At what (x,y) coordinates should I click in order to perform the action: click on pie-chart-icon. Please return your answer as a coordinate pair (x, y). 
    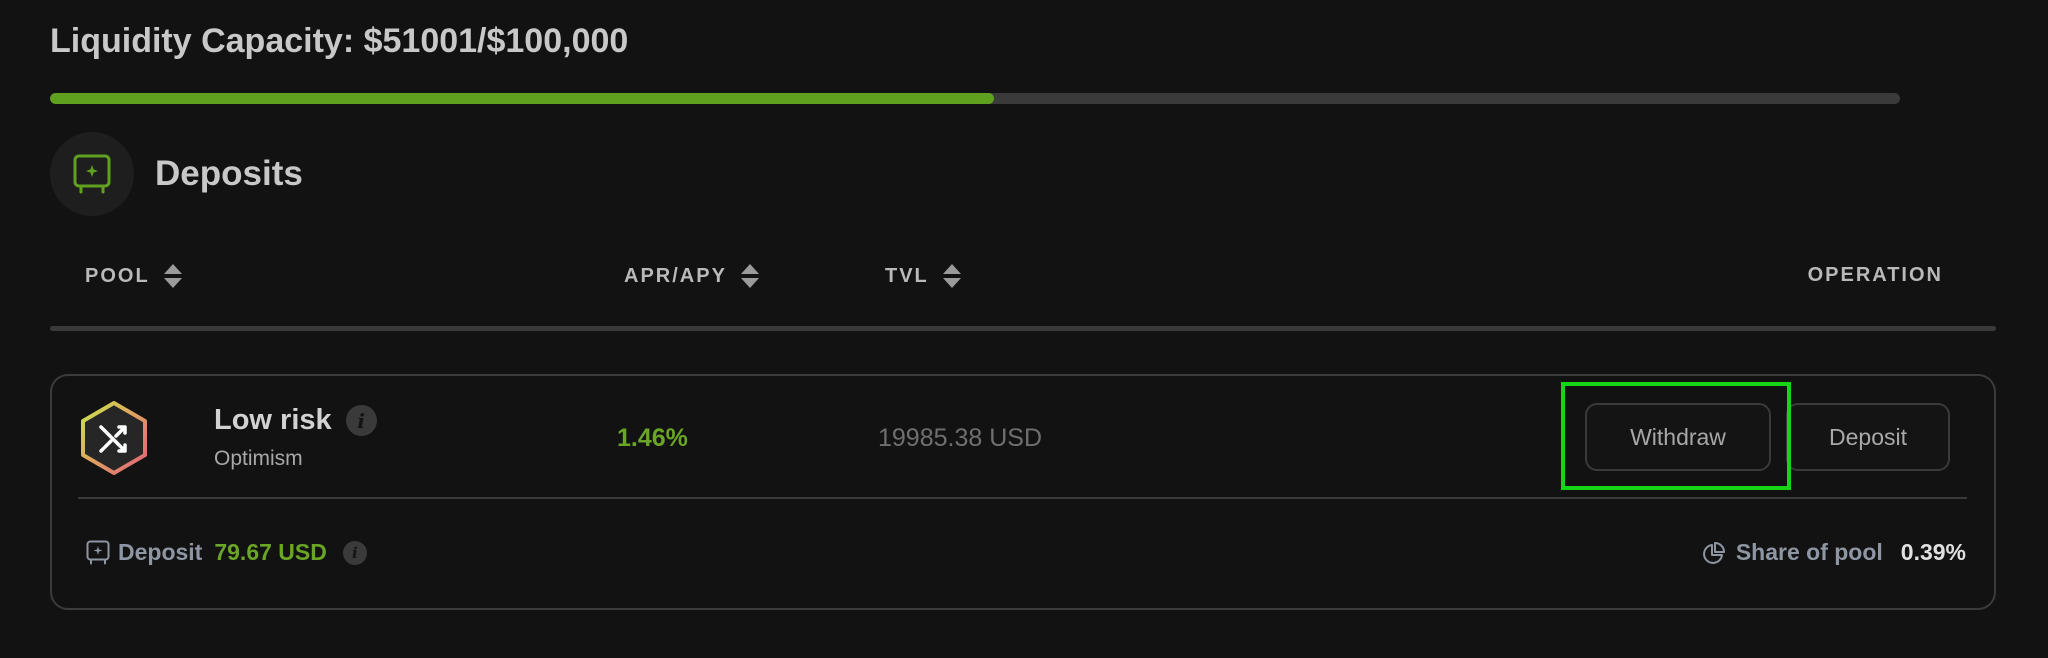
    Looking at the image, I should click on (1713, 552).